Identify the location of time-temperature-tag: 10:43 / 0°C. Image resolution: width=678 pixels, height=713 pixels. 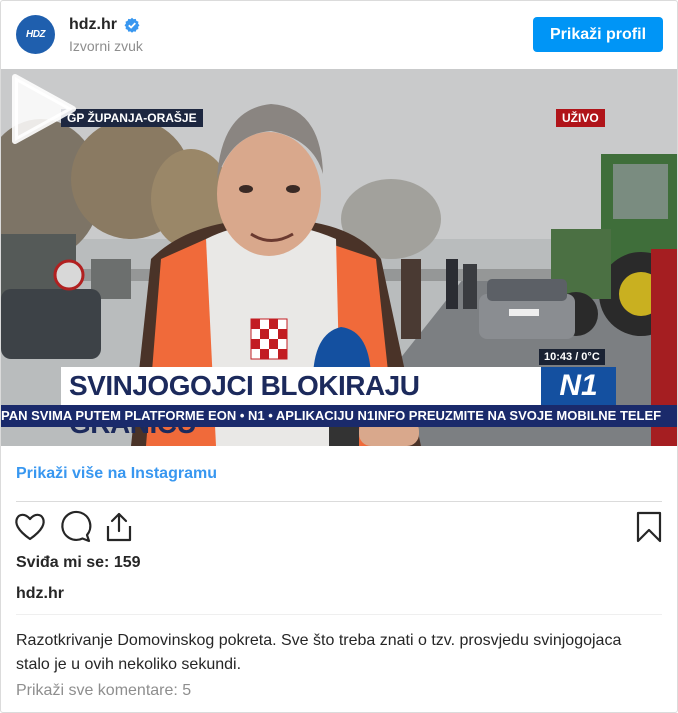
(572, 357).